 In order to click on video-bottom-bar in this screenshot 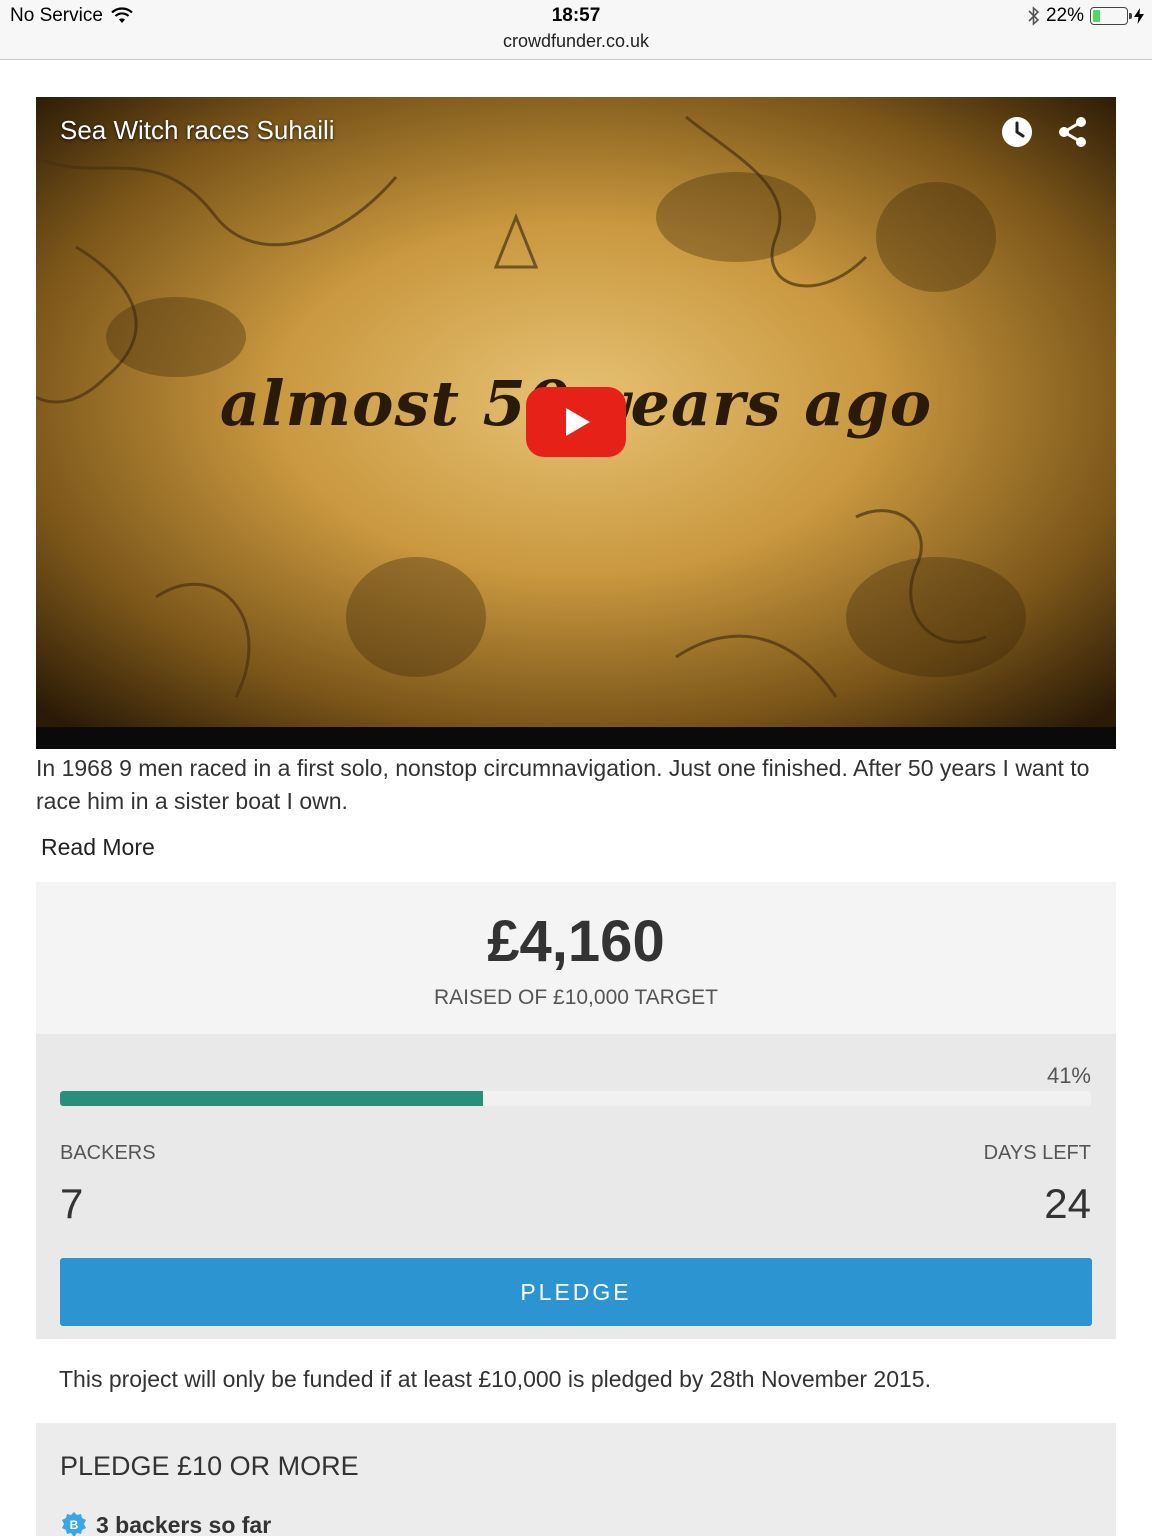, I will do `click(576, 738)`.